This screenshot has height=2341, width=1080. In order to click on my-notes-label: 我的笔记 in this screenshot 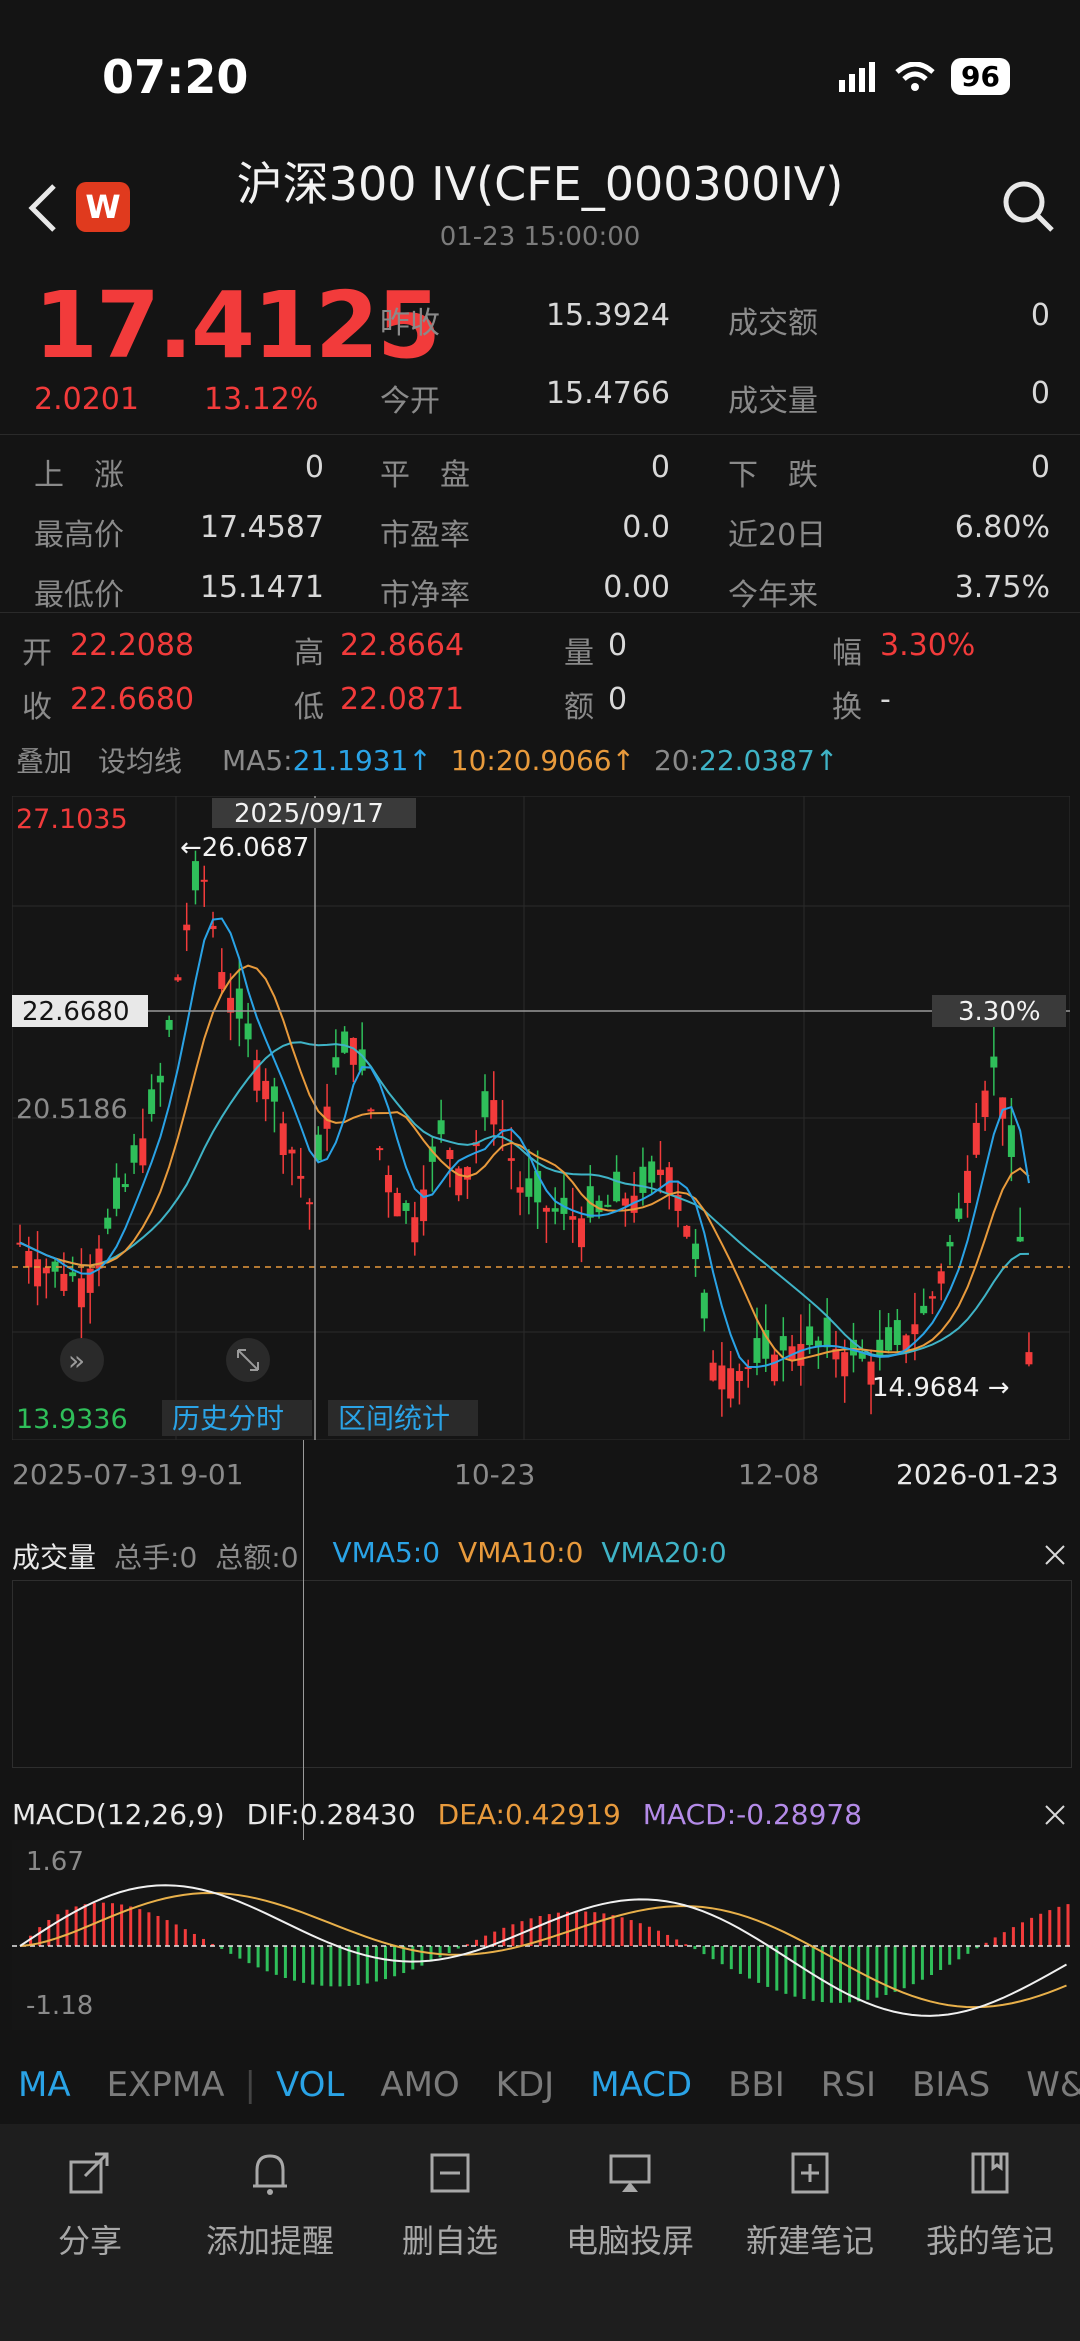, I will do `click(989, 2241)`.